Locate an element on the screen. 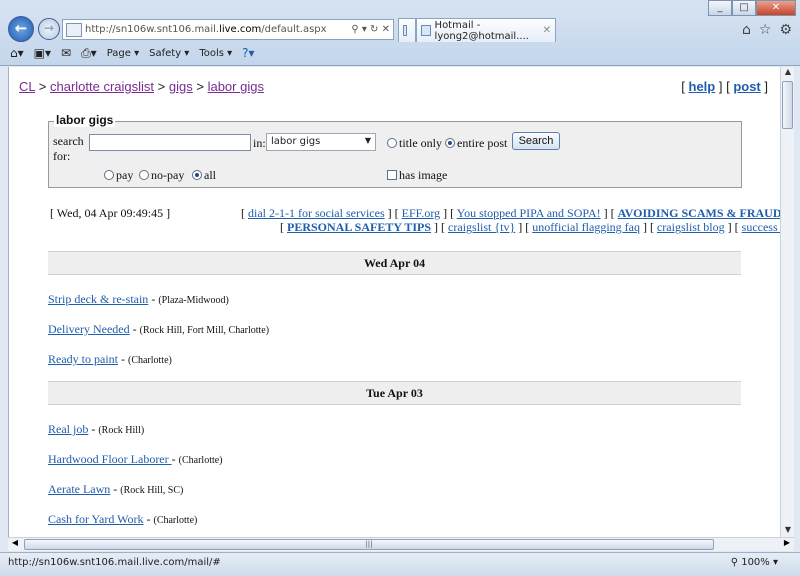  scroll-left-icon: ◀ is located at coordinates (15, 542).